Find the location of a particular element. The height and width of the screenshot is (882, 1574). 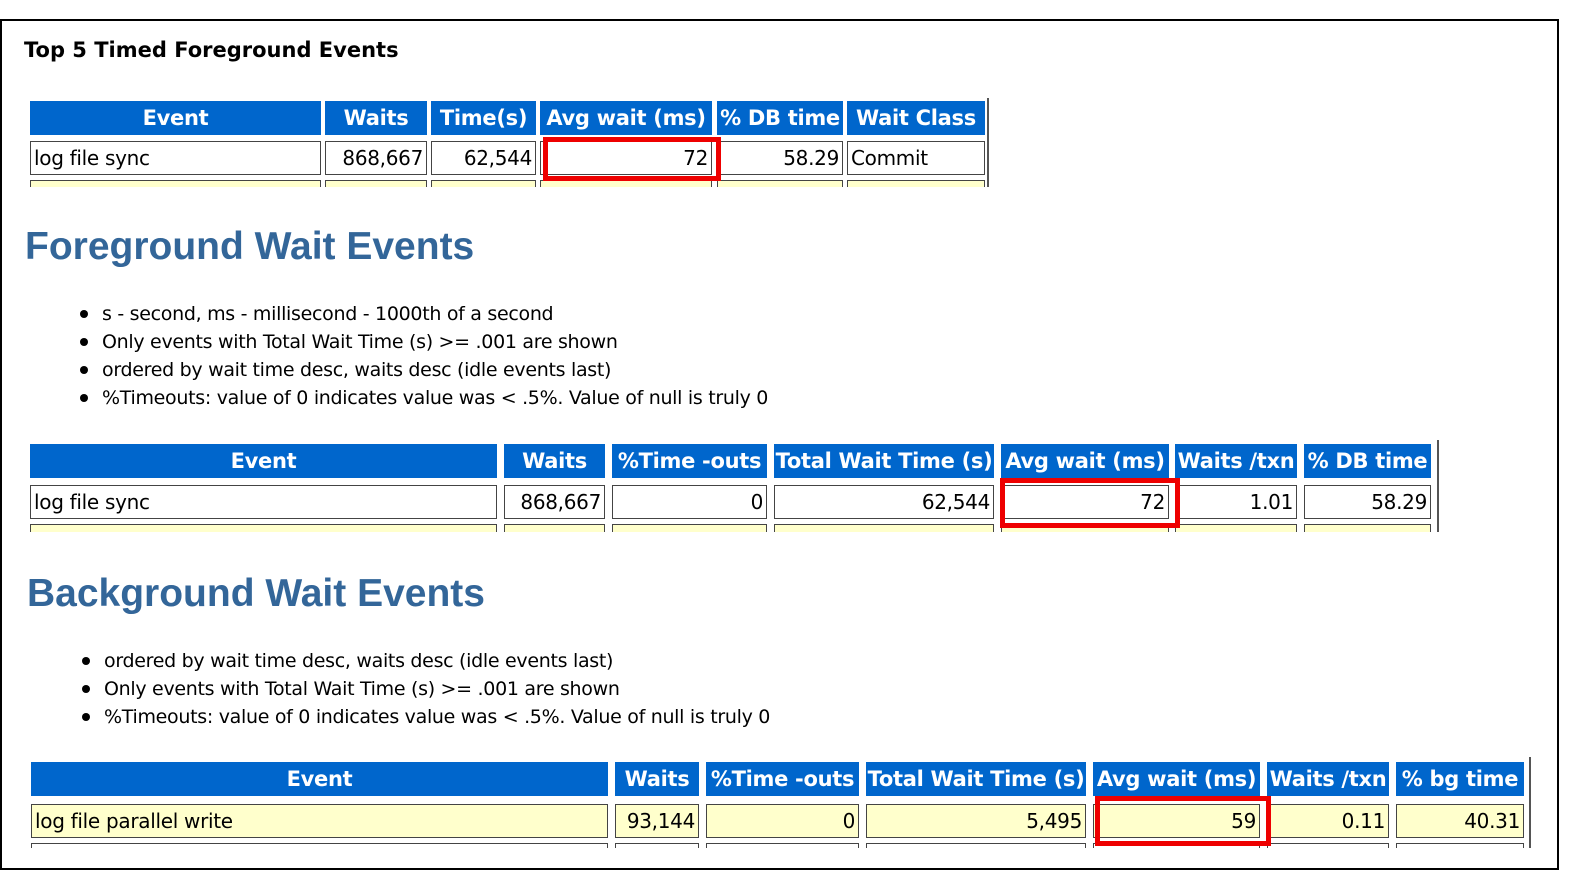

cell-bg-time: 40.31 is located at coordinates (1460, 821).